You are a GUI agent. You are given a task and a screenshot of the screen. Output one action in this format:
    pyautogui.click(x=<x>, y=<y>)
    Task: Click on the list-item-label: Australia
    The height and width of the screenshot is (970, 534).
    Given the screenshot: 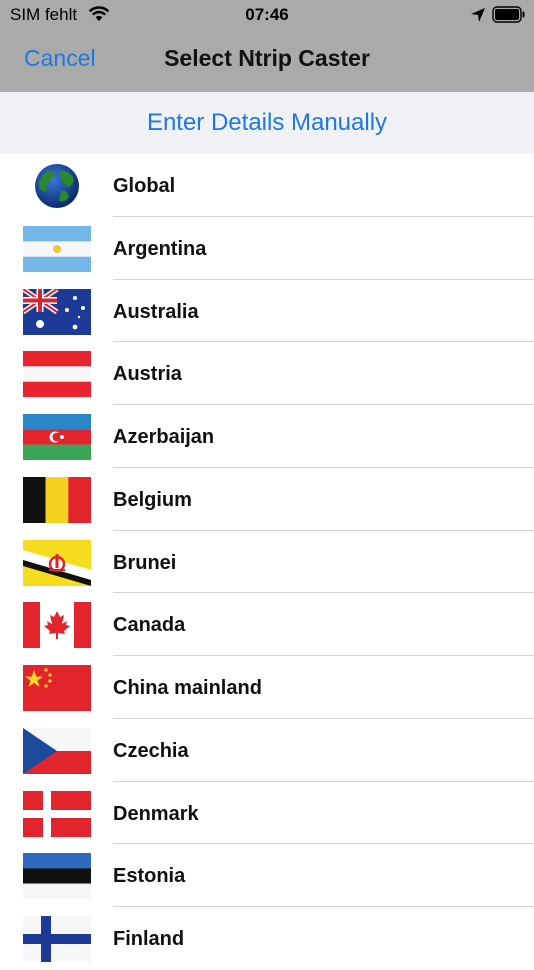 What is the action you would take?
    pyautogui.click(x=156, y=311)
    